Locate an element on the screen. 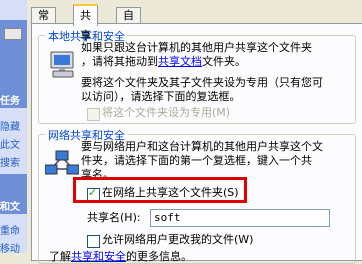 This screenshot has height=264, width=362. local-line-3: 要将这个文件夹及其子文件夹设为专用（只有您可 is located at coordinates (202, 82).